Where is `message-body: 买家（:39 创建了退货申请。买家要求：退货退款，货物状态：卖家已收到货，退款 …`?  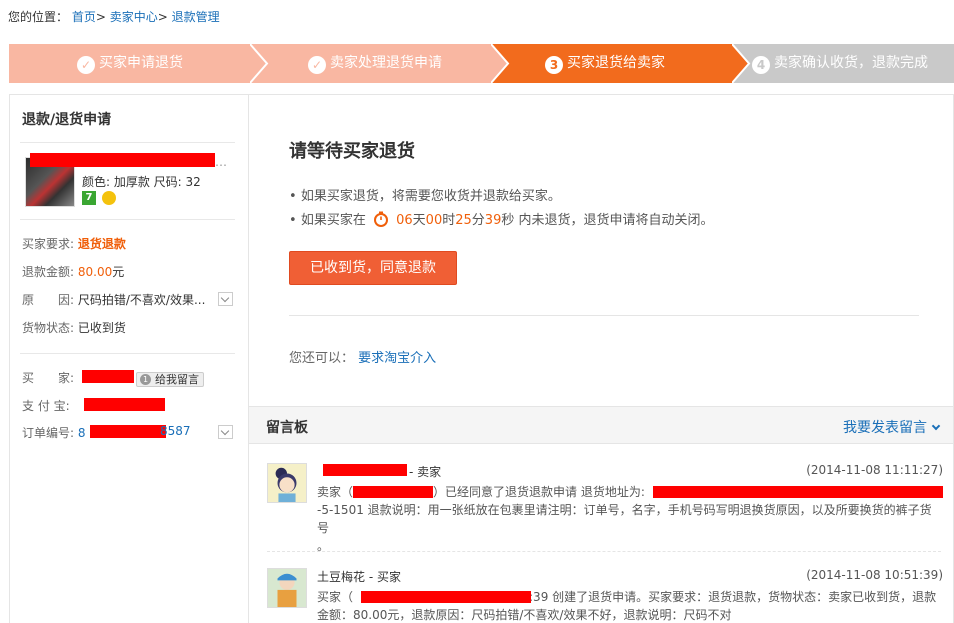 message-body: 买家（:39 创建了退货申请。买家要求：退货退款，货物状态：卖家已收到货，退款 … is located at coordinates (630, 605).